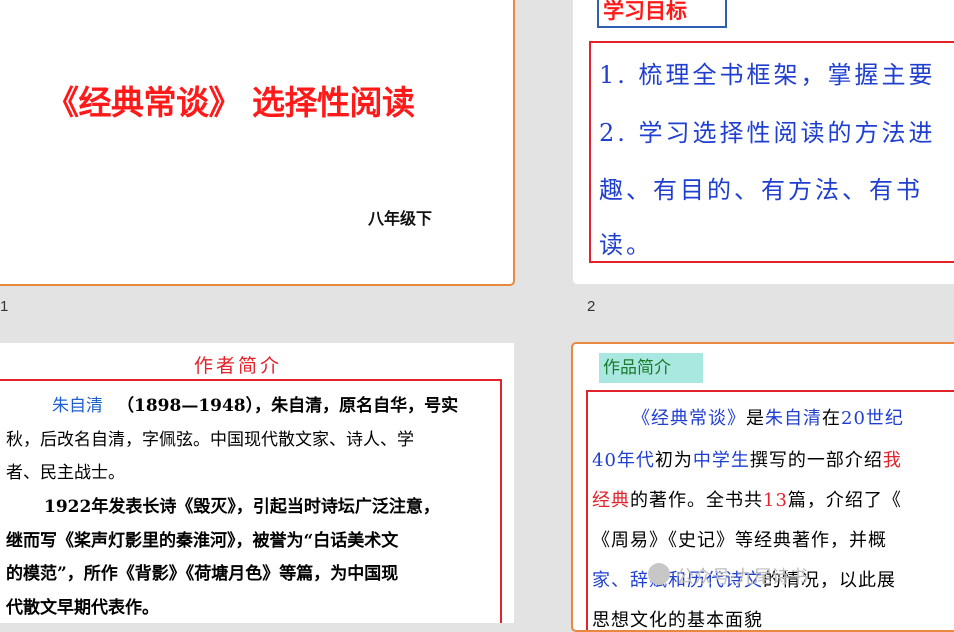  Describe the element at coordinates (662, 14) in the screenshot. I see `objectives-tag: 学习目标` at that location.